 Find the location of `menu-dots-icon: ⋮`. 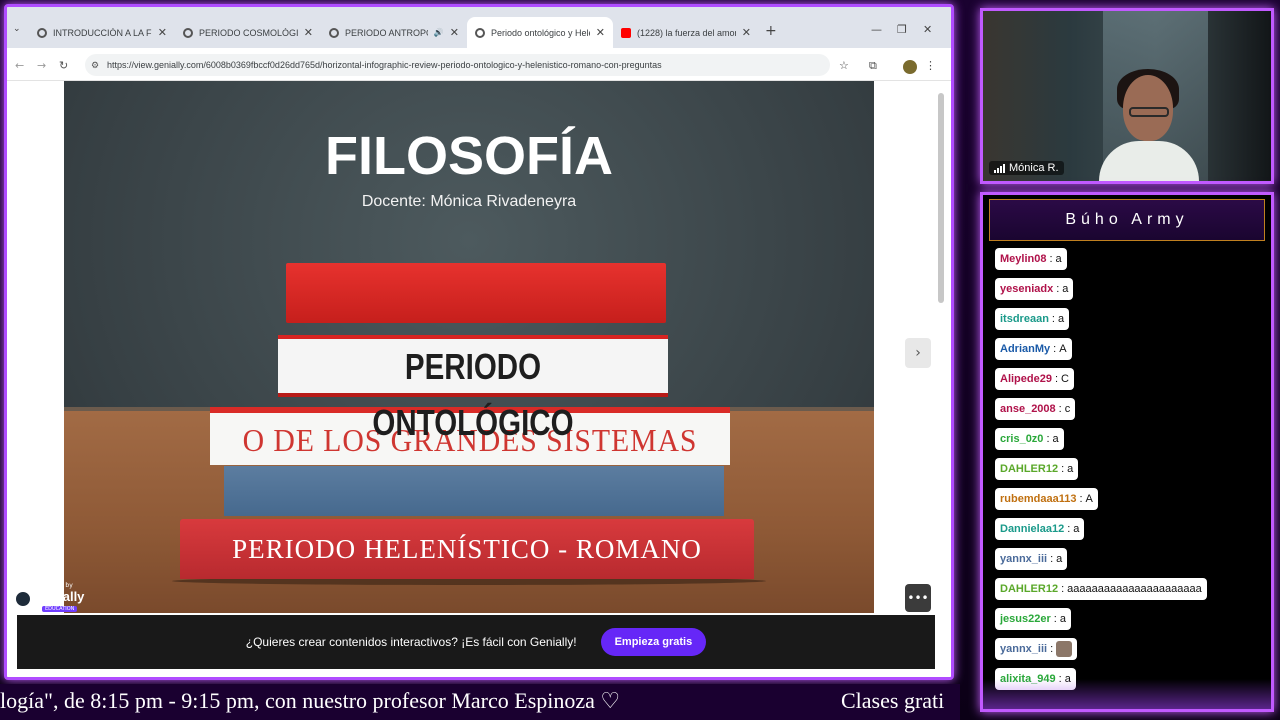

menu-dots-icon: ⋮ is located at coordinates (930, 65).